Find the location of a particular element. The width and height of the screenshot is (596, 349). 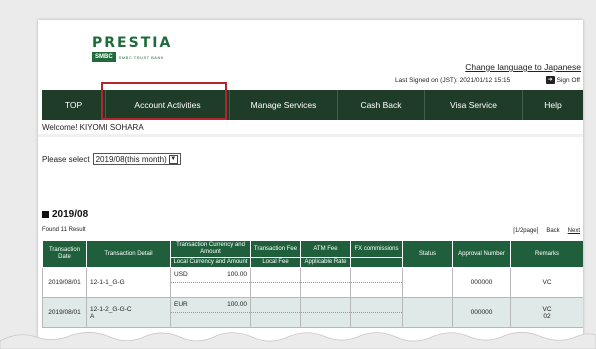

row-remarks: VC is located at coordinates (546, 282).